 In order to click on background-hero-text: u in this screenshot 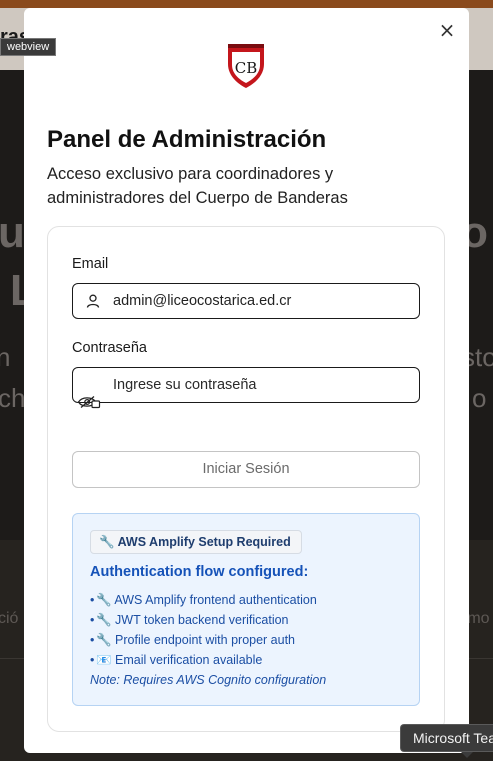, I will do `click(12, 232)`.